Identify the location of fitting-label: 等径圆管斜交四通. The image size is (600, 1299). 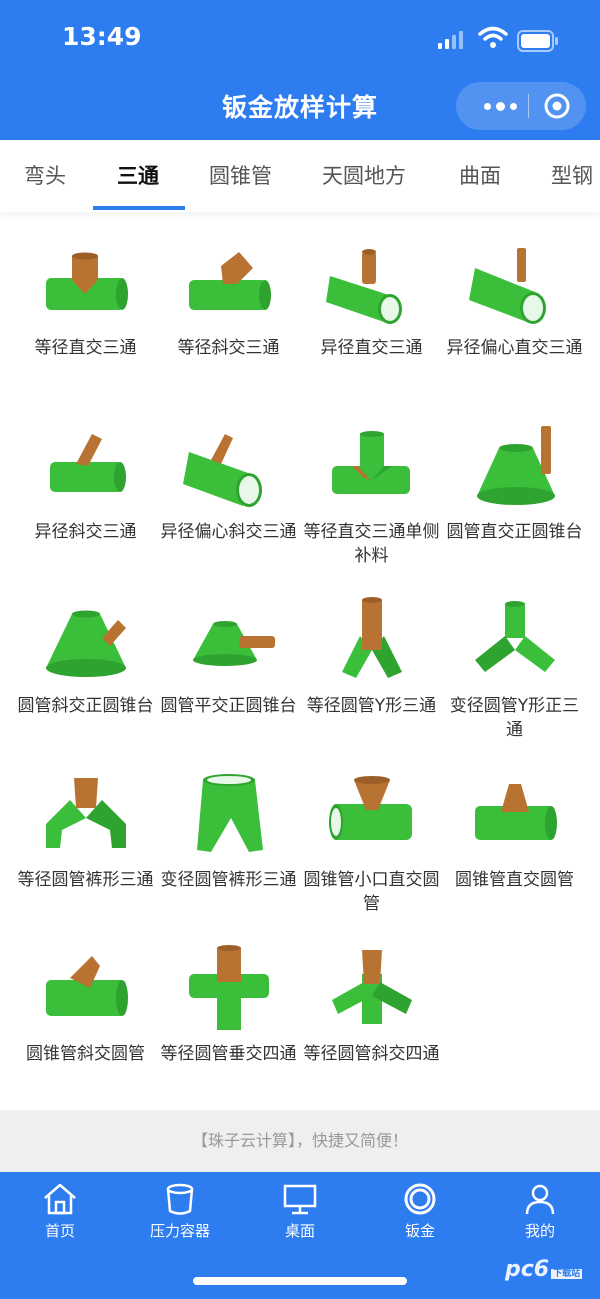
(371, 1054).